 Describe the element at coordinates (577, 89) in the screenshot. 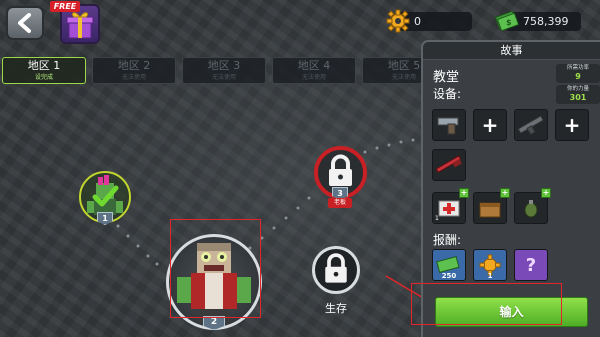

I see `stat-label: 你的力量` at that location.